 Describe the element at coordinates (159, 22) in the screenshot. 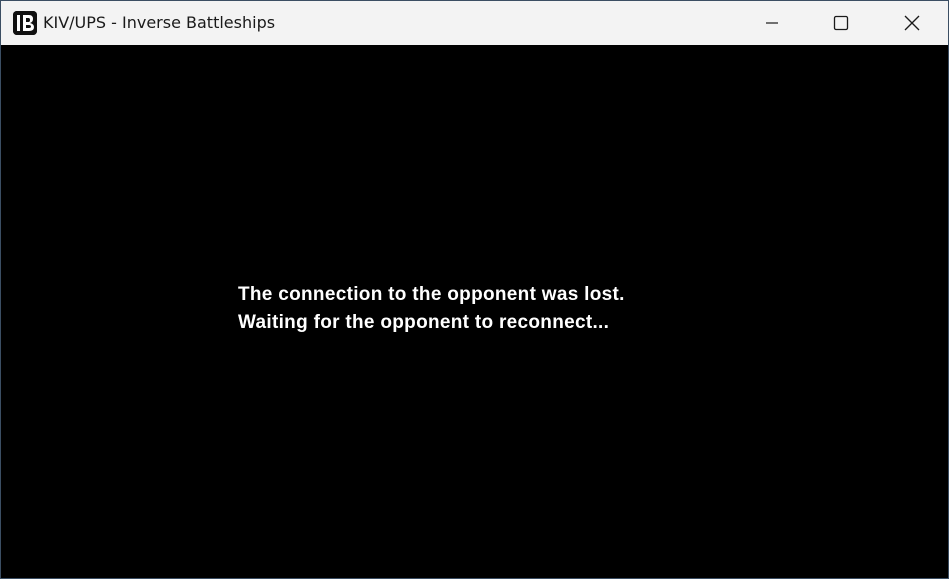

I see `window-title: KIV/UPS - Inverse Battleships` at that location.